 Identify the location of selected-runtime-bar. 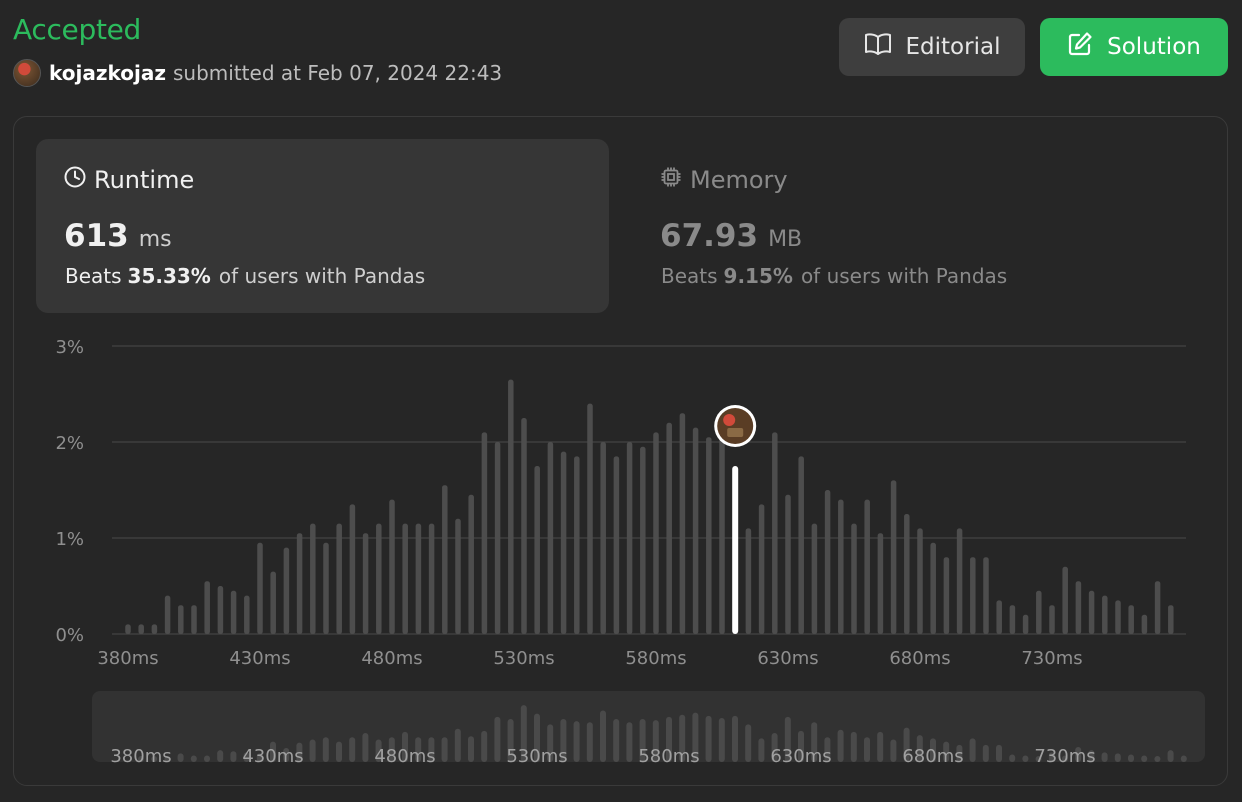
(735, 550).